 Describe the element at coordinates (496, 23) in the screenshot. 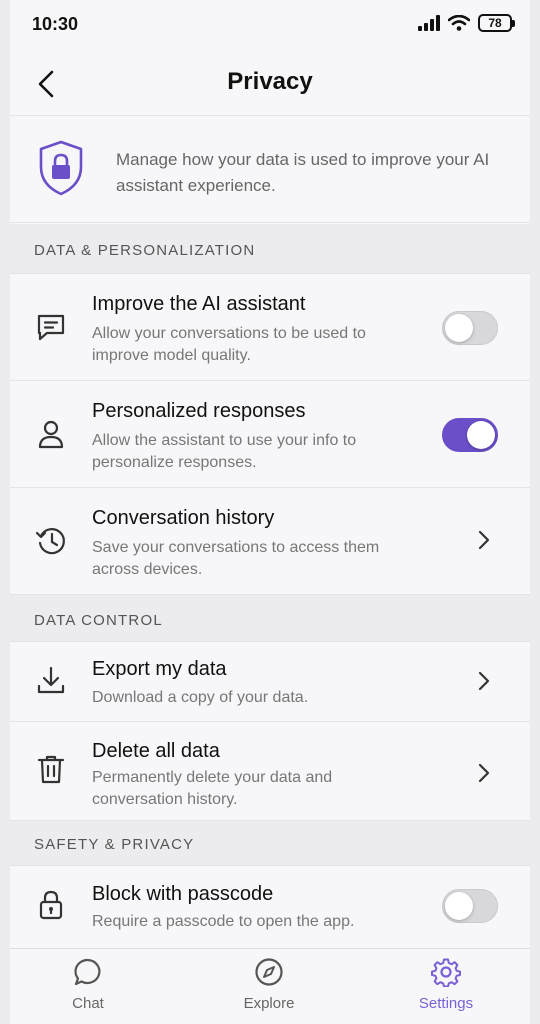

I see `battery-icon: 78` at that location.